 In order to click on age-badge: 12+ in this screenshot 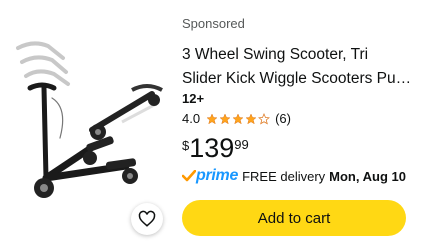, I will do `click(193, 98)`.